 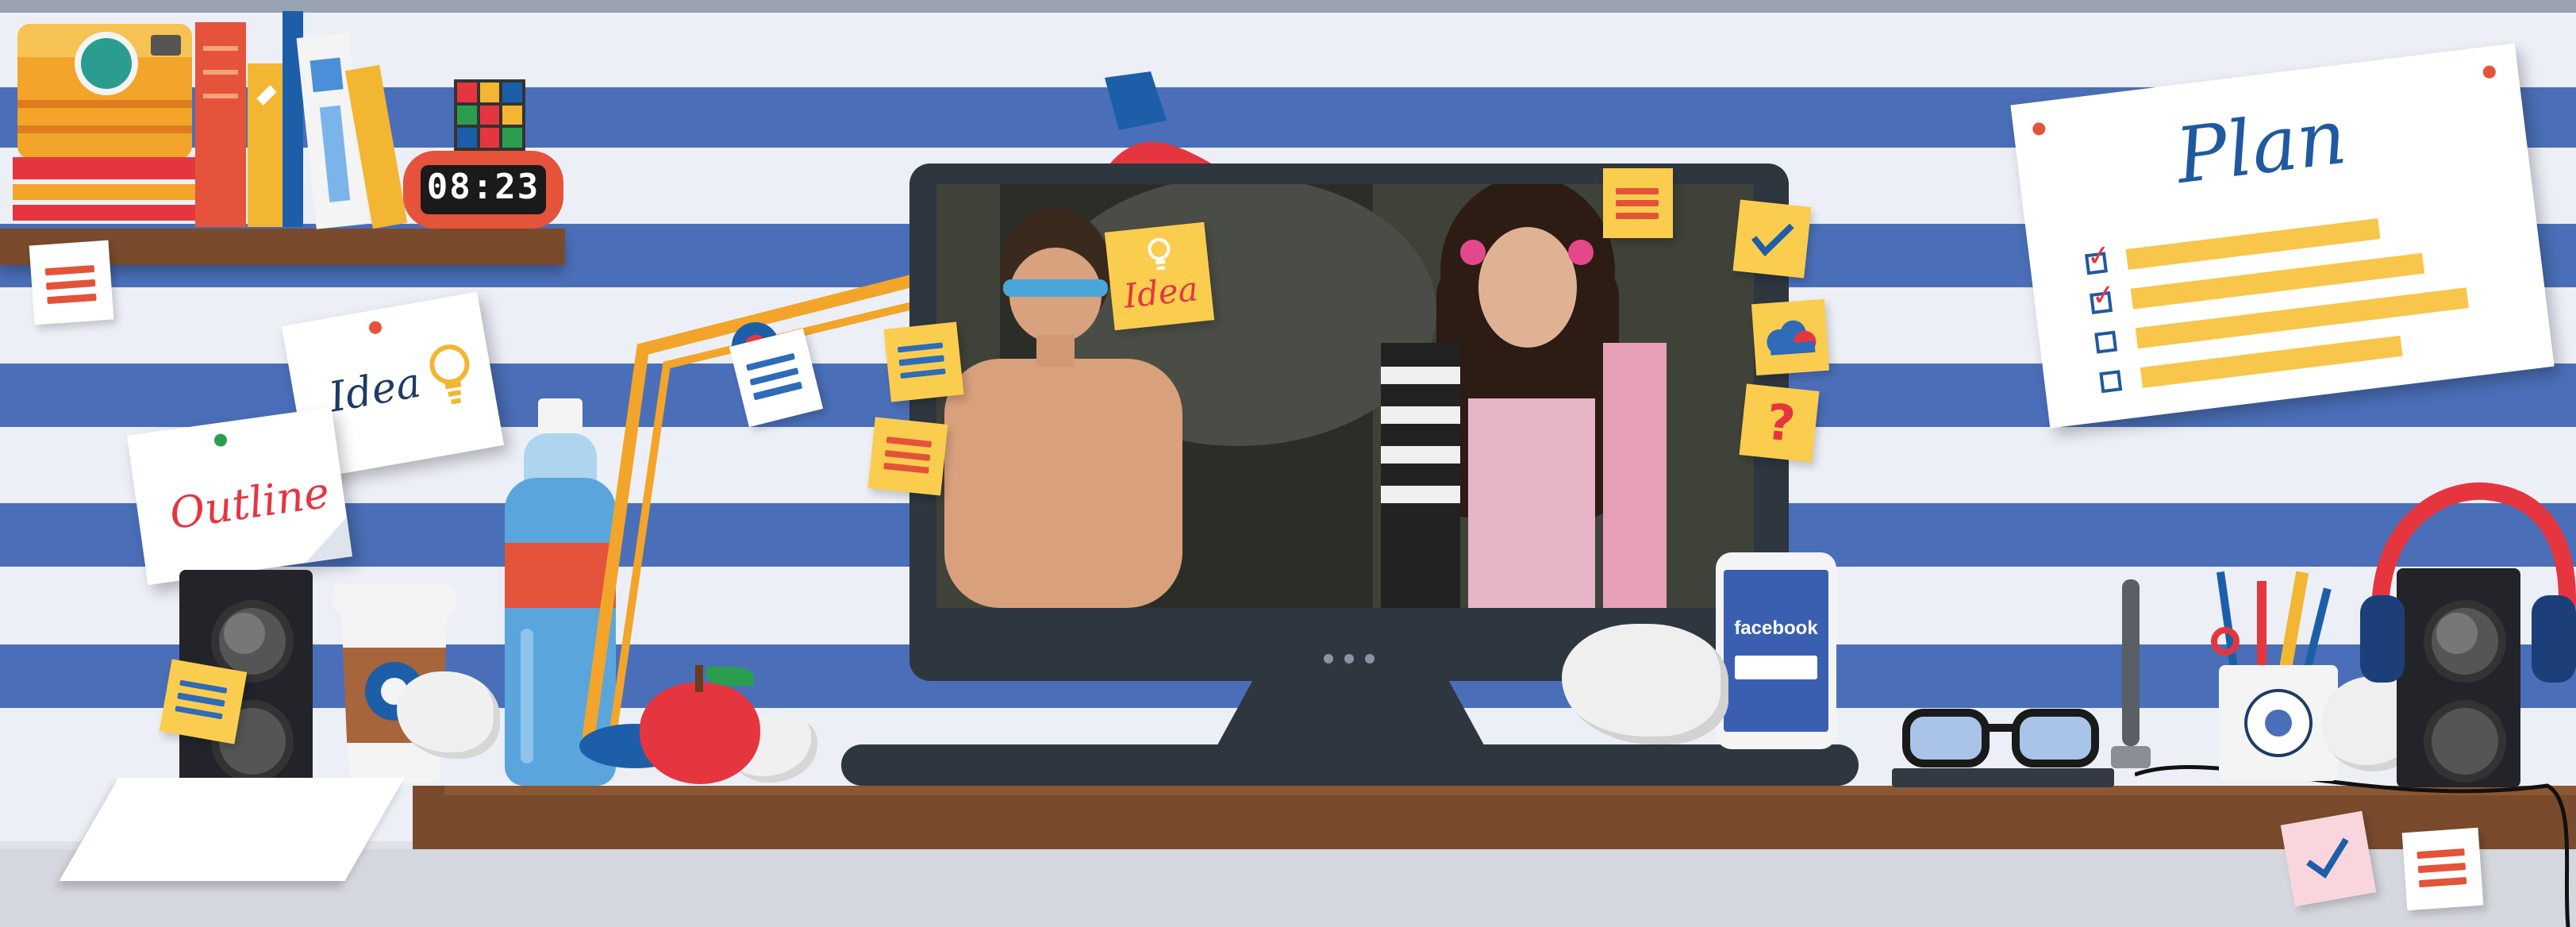 I want to click on cloud-sticky, so click(x=1791, y=337).